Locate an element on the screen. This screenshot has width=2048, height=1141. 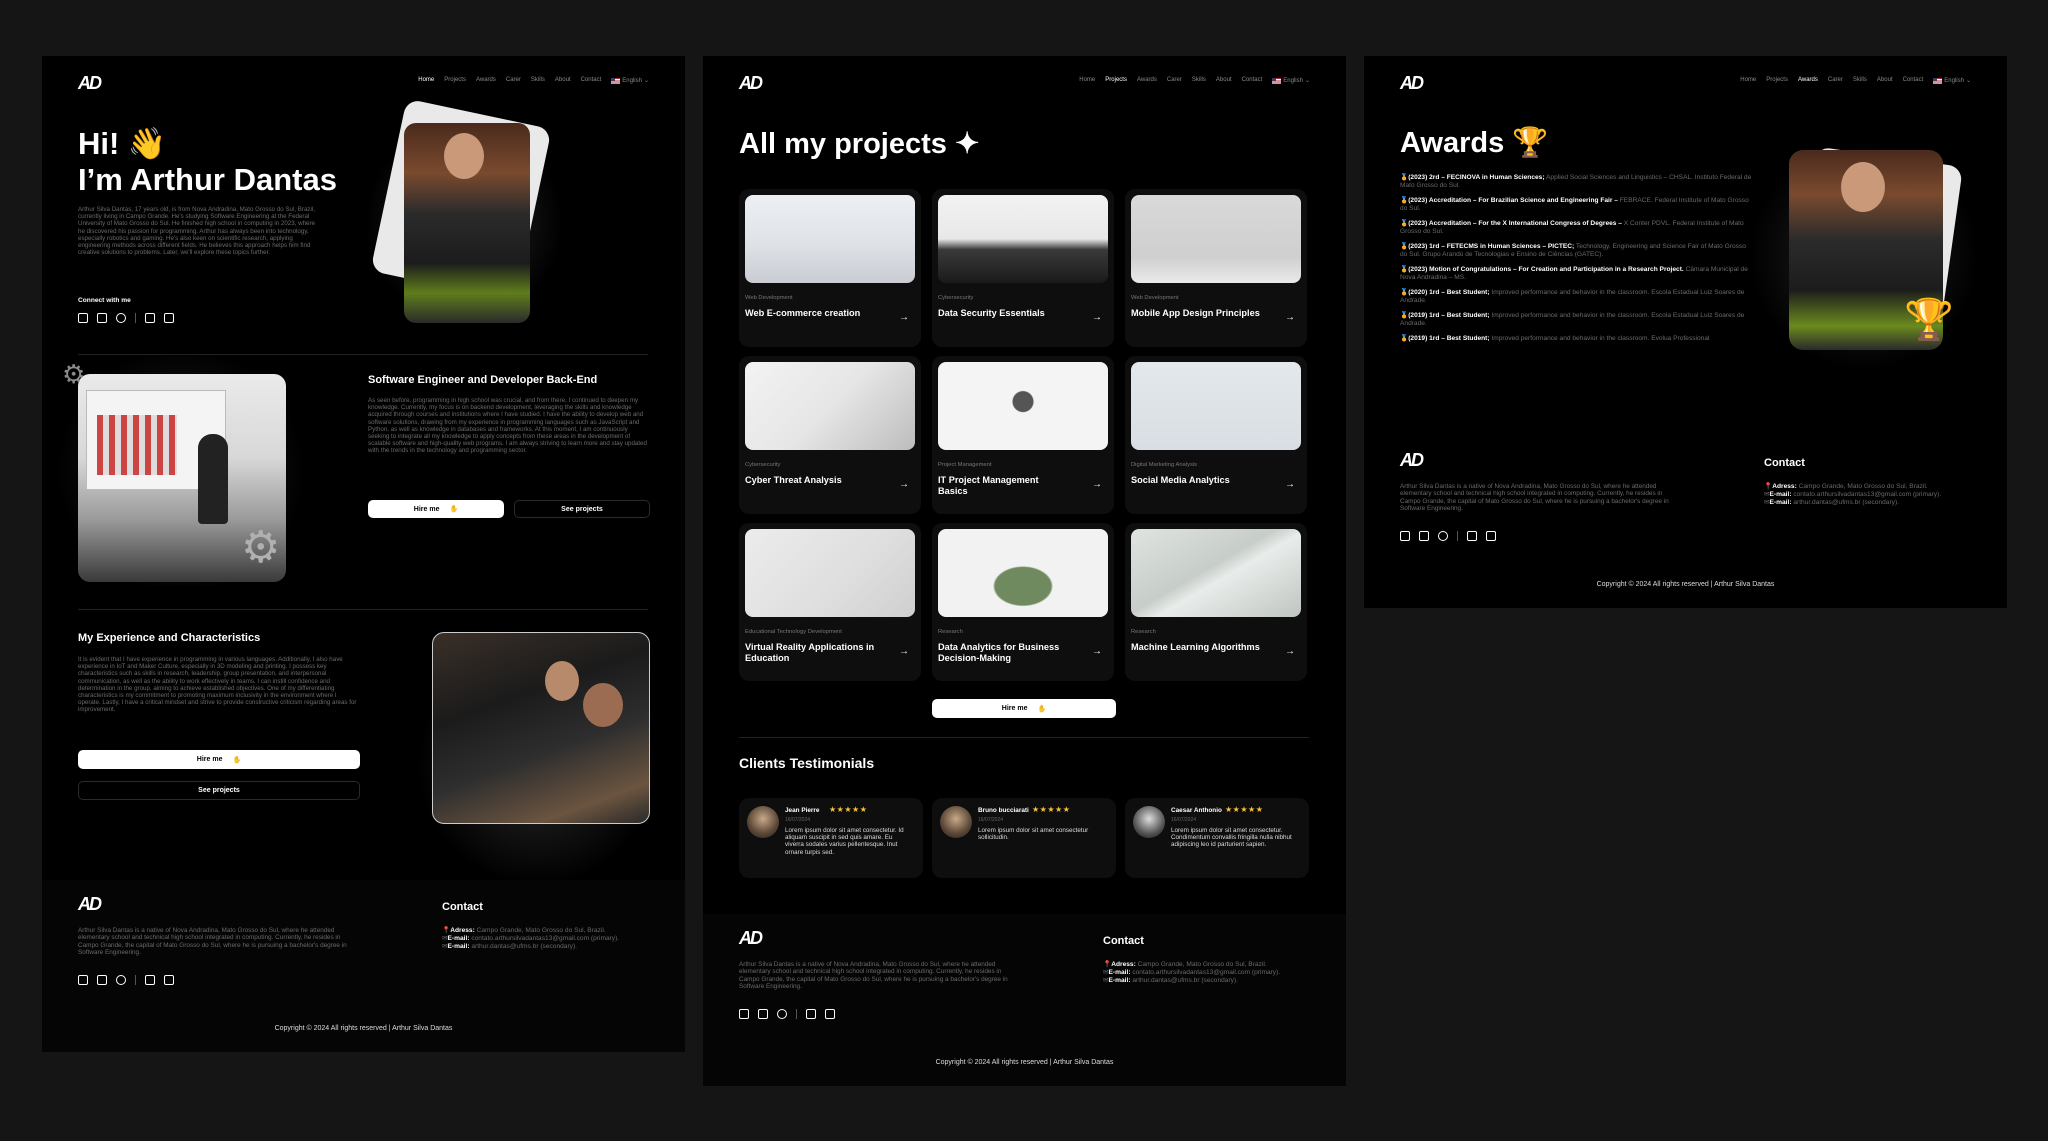
chevron-down-icon: ⌄ is located at coordinates (1307, 81).